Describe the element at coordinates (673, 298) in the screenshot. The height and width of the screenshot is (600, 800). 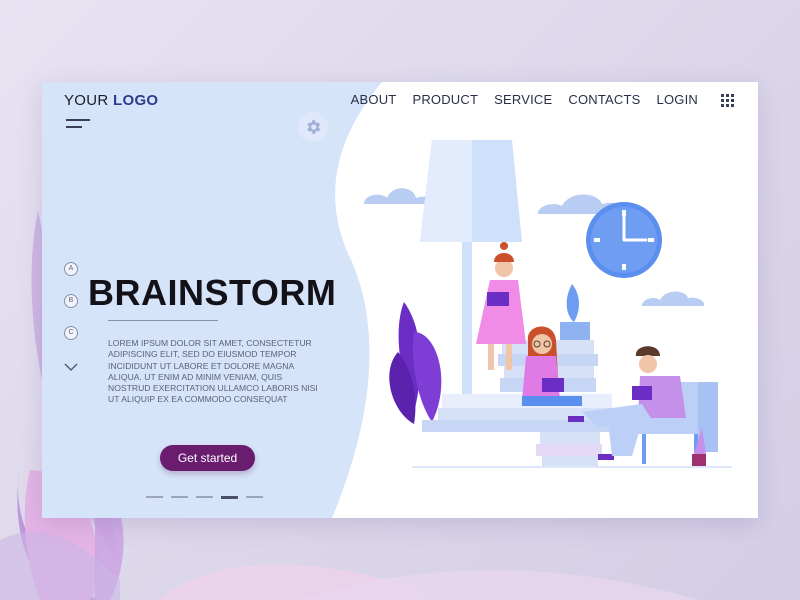
I see `cloud-icon` at that location.